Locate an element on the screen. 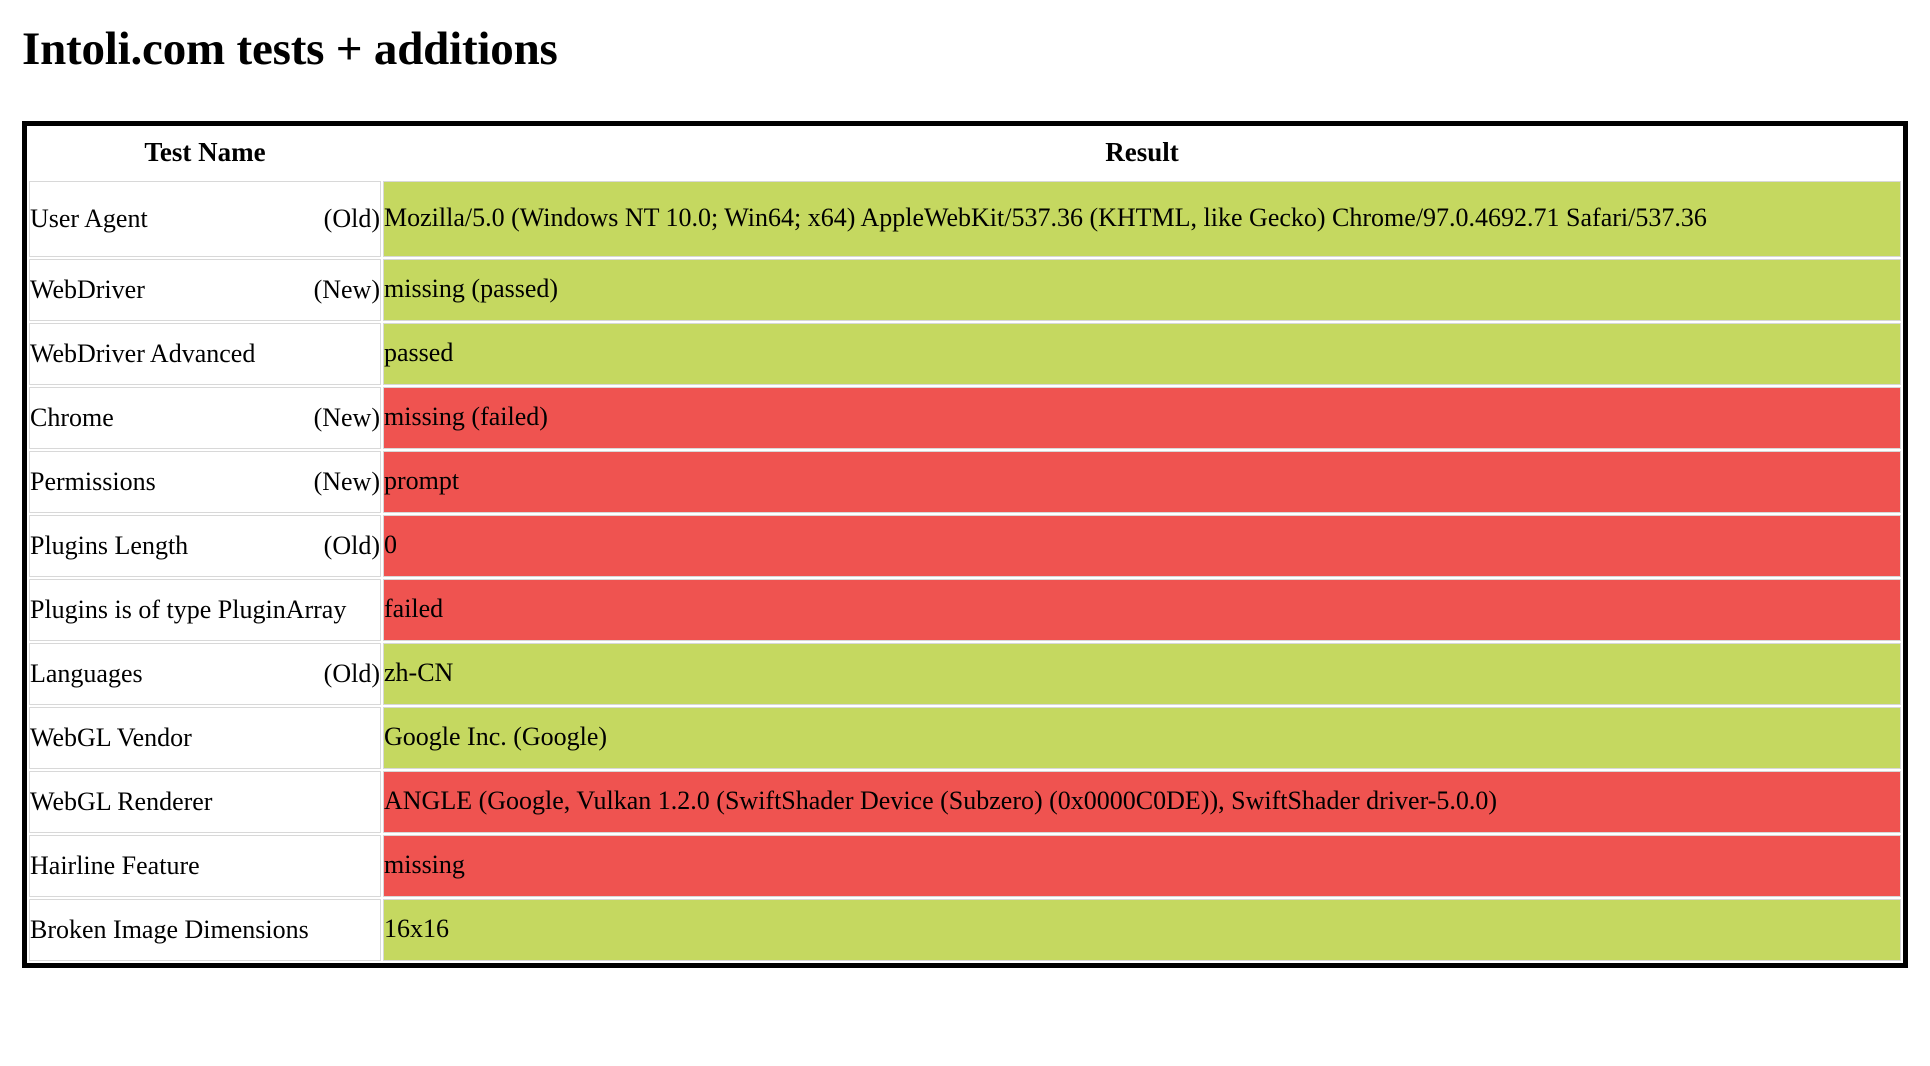 The height and width of the screenshot is (1066, 1930). test-name-cell: WebDriver Advanced is located at coordinates (205, 353).